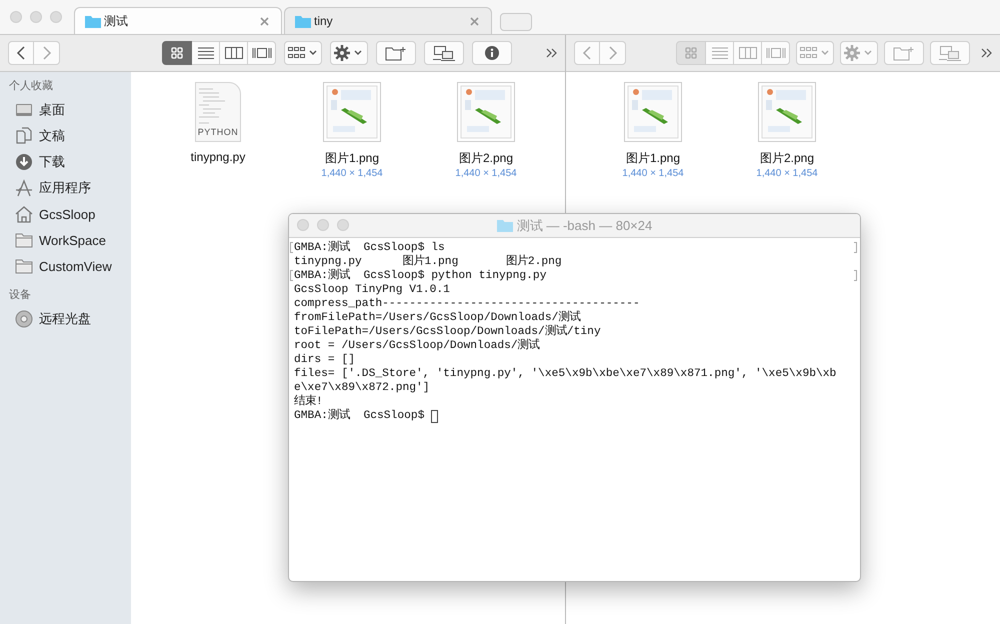 The image size is (1000, 624). Describe the element at coordinates (417, 346) in the screenshot. I see `terminal-line: root = /Users/GcsSloop/Downloads/测试` at that location.